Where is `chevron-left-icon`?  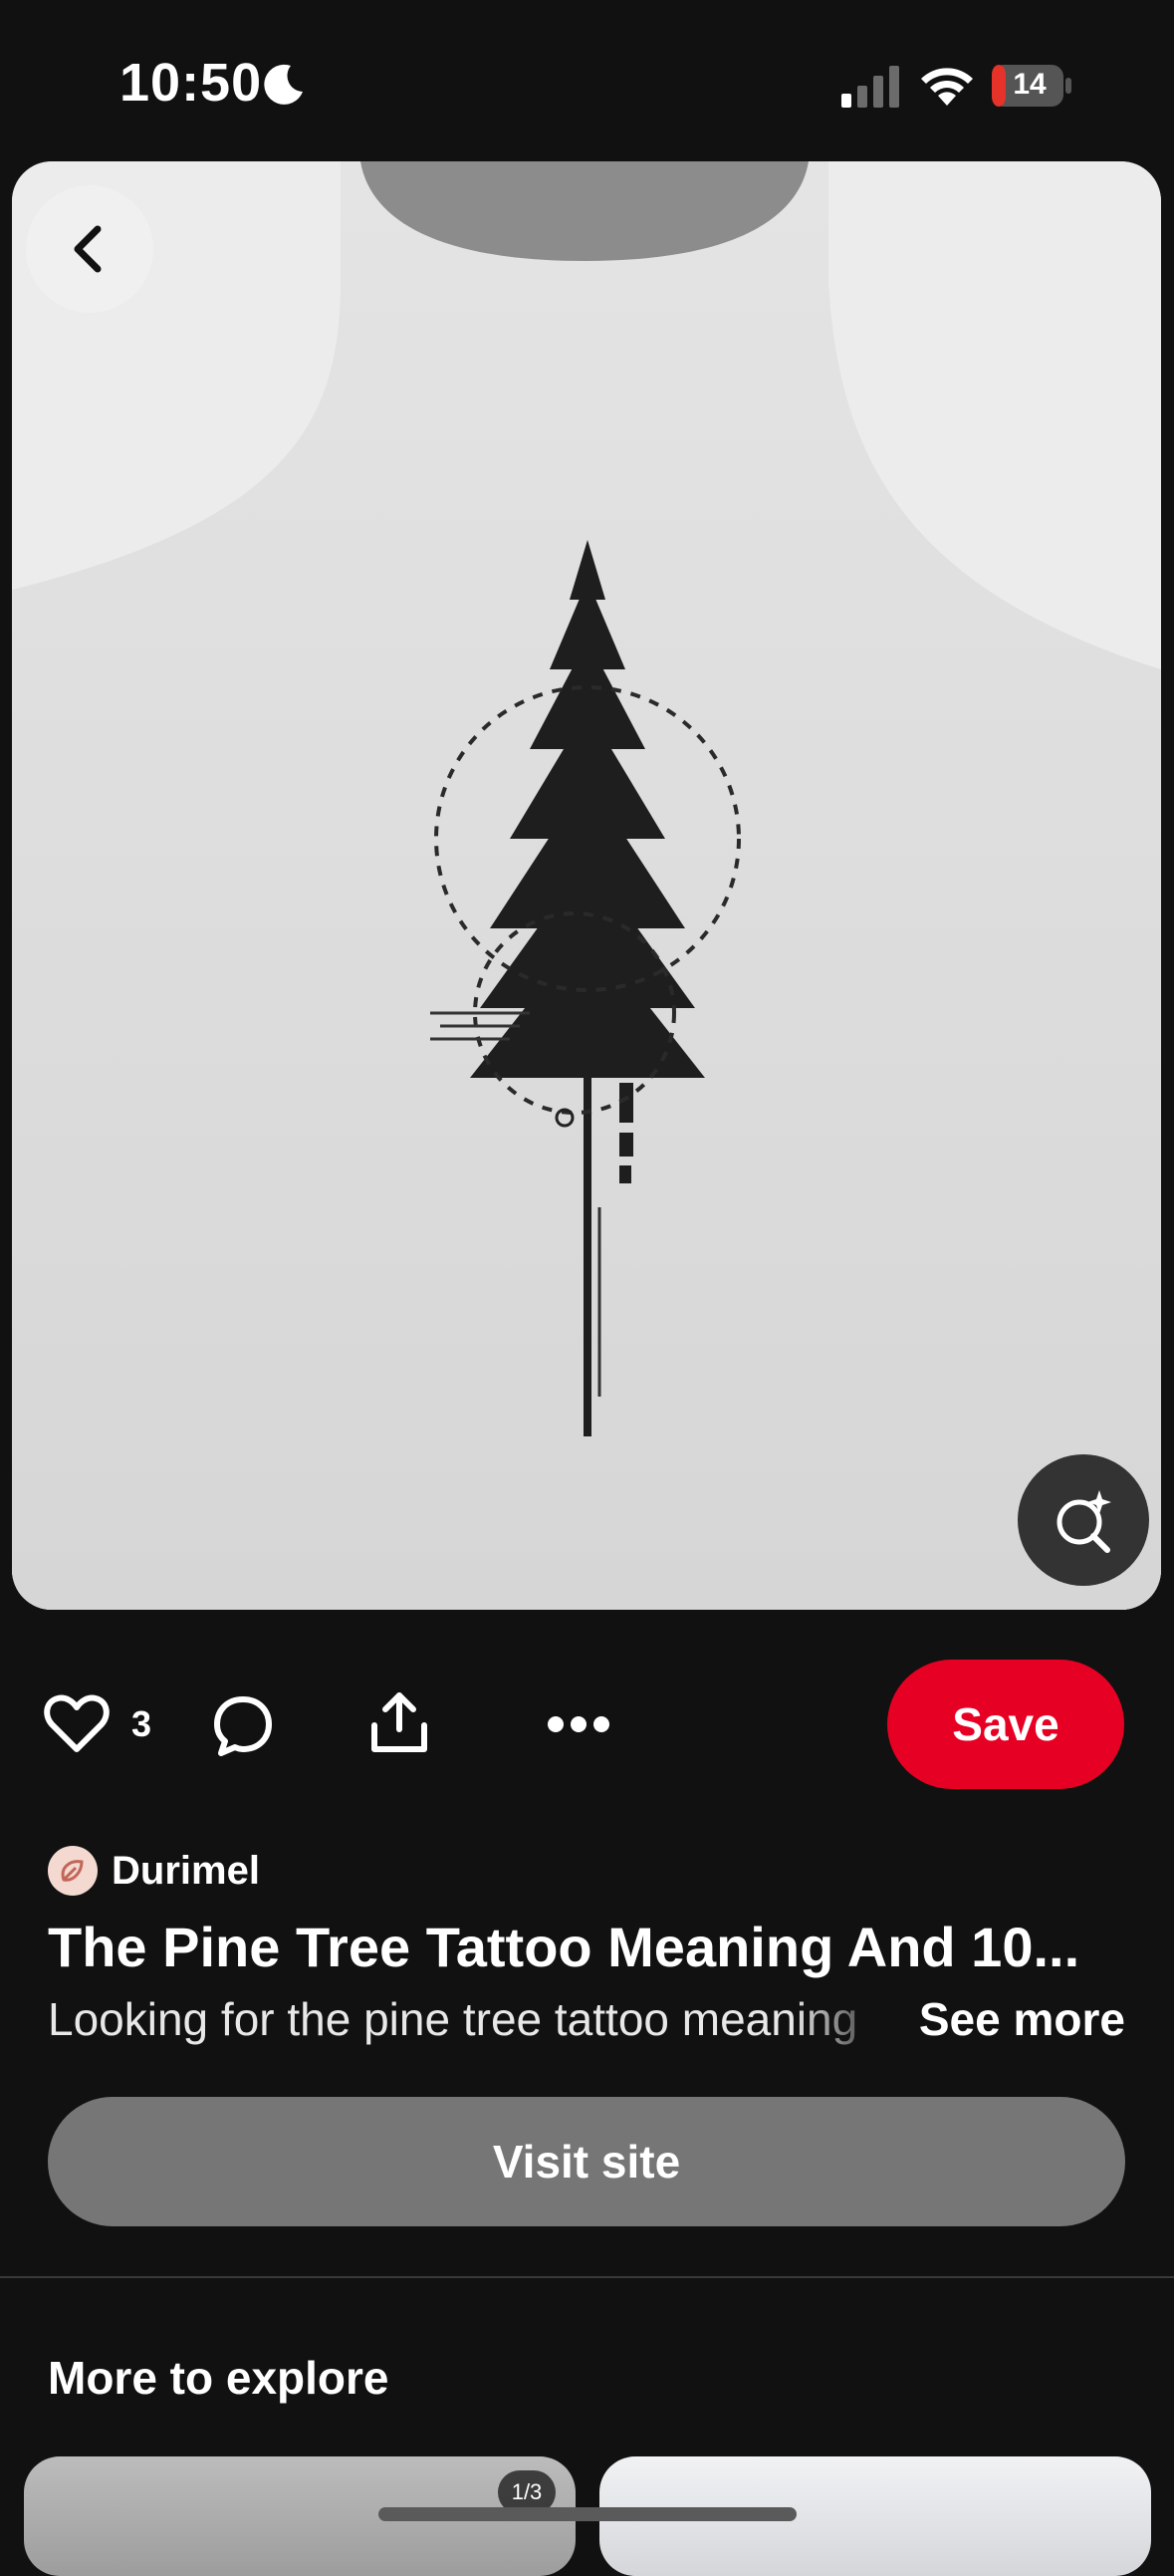
chevron-left-icon is located at coordinates (88, 249).